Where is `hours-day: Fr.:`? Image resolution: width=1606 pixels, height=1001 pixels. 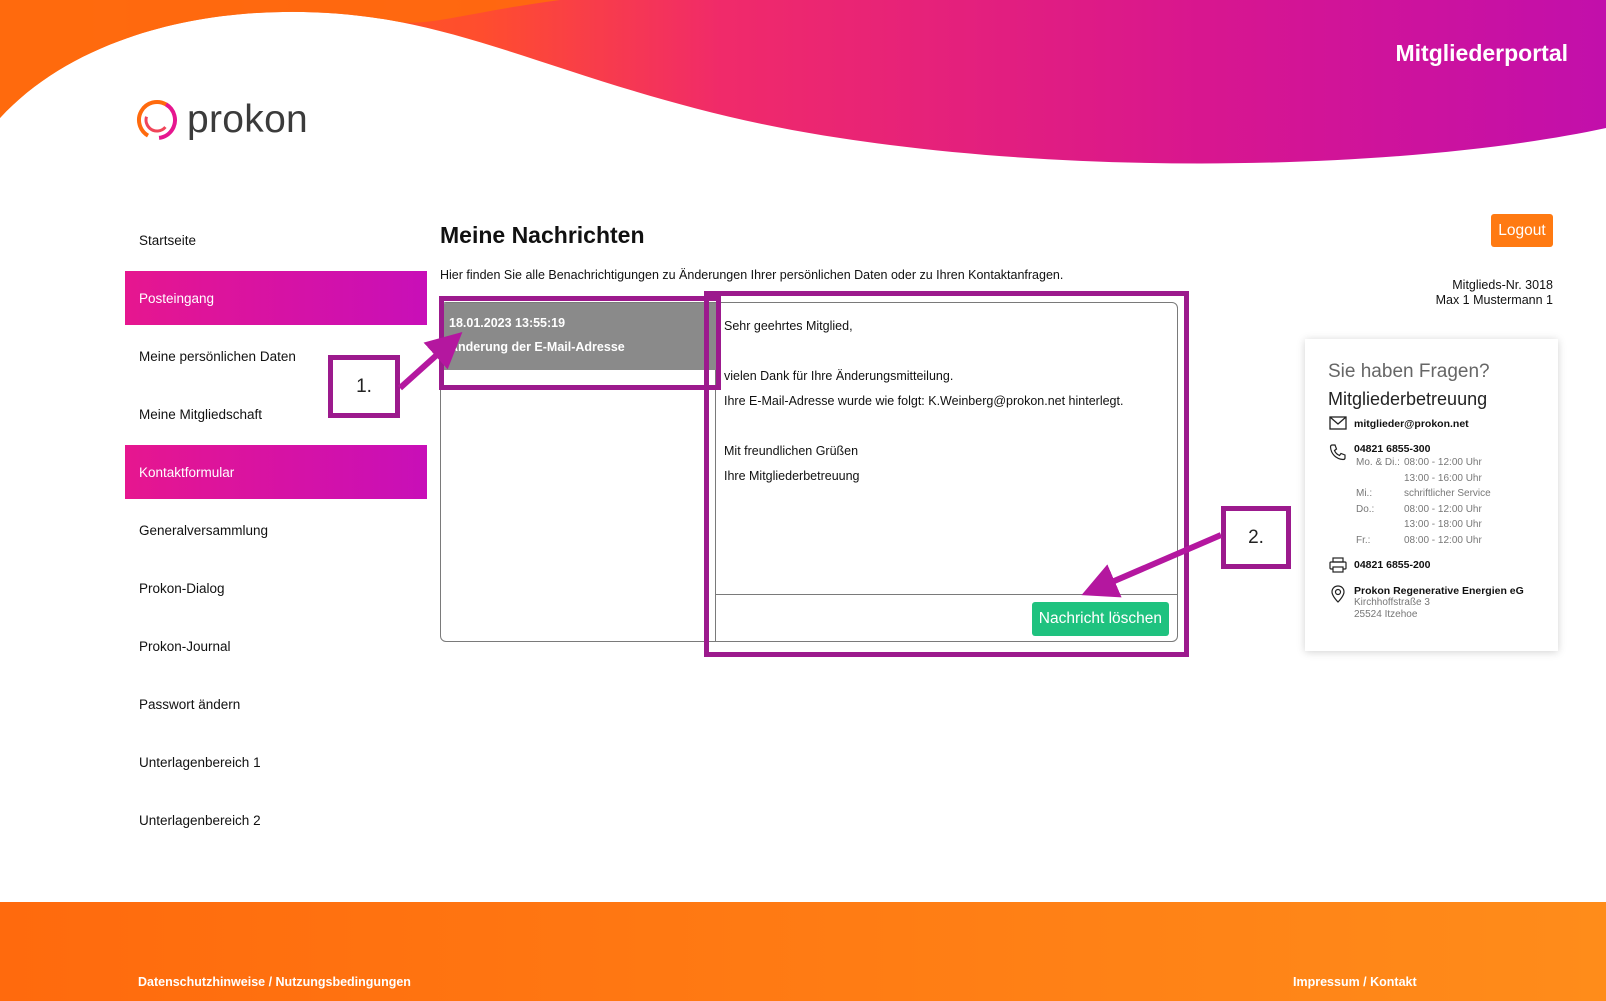 hours-day: Fr.: is located at coordinates (1363, 540).